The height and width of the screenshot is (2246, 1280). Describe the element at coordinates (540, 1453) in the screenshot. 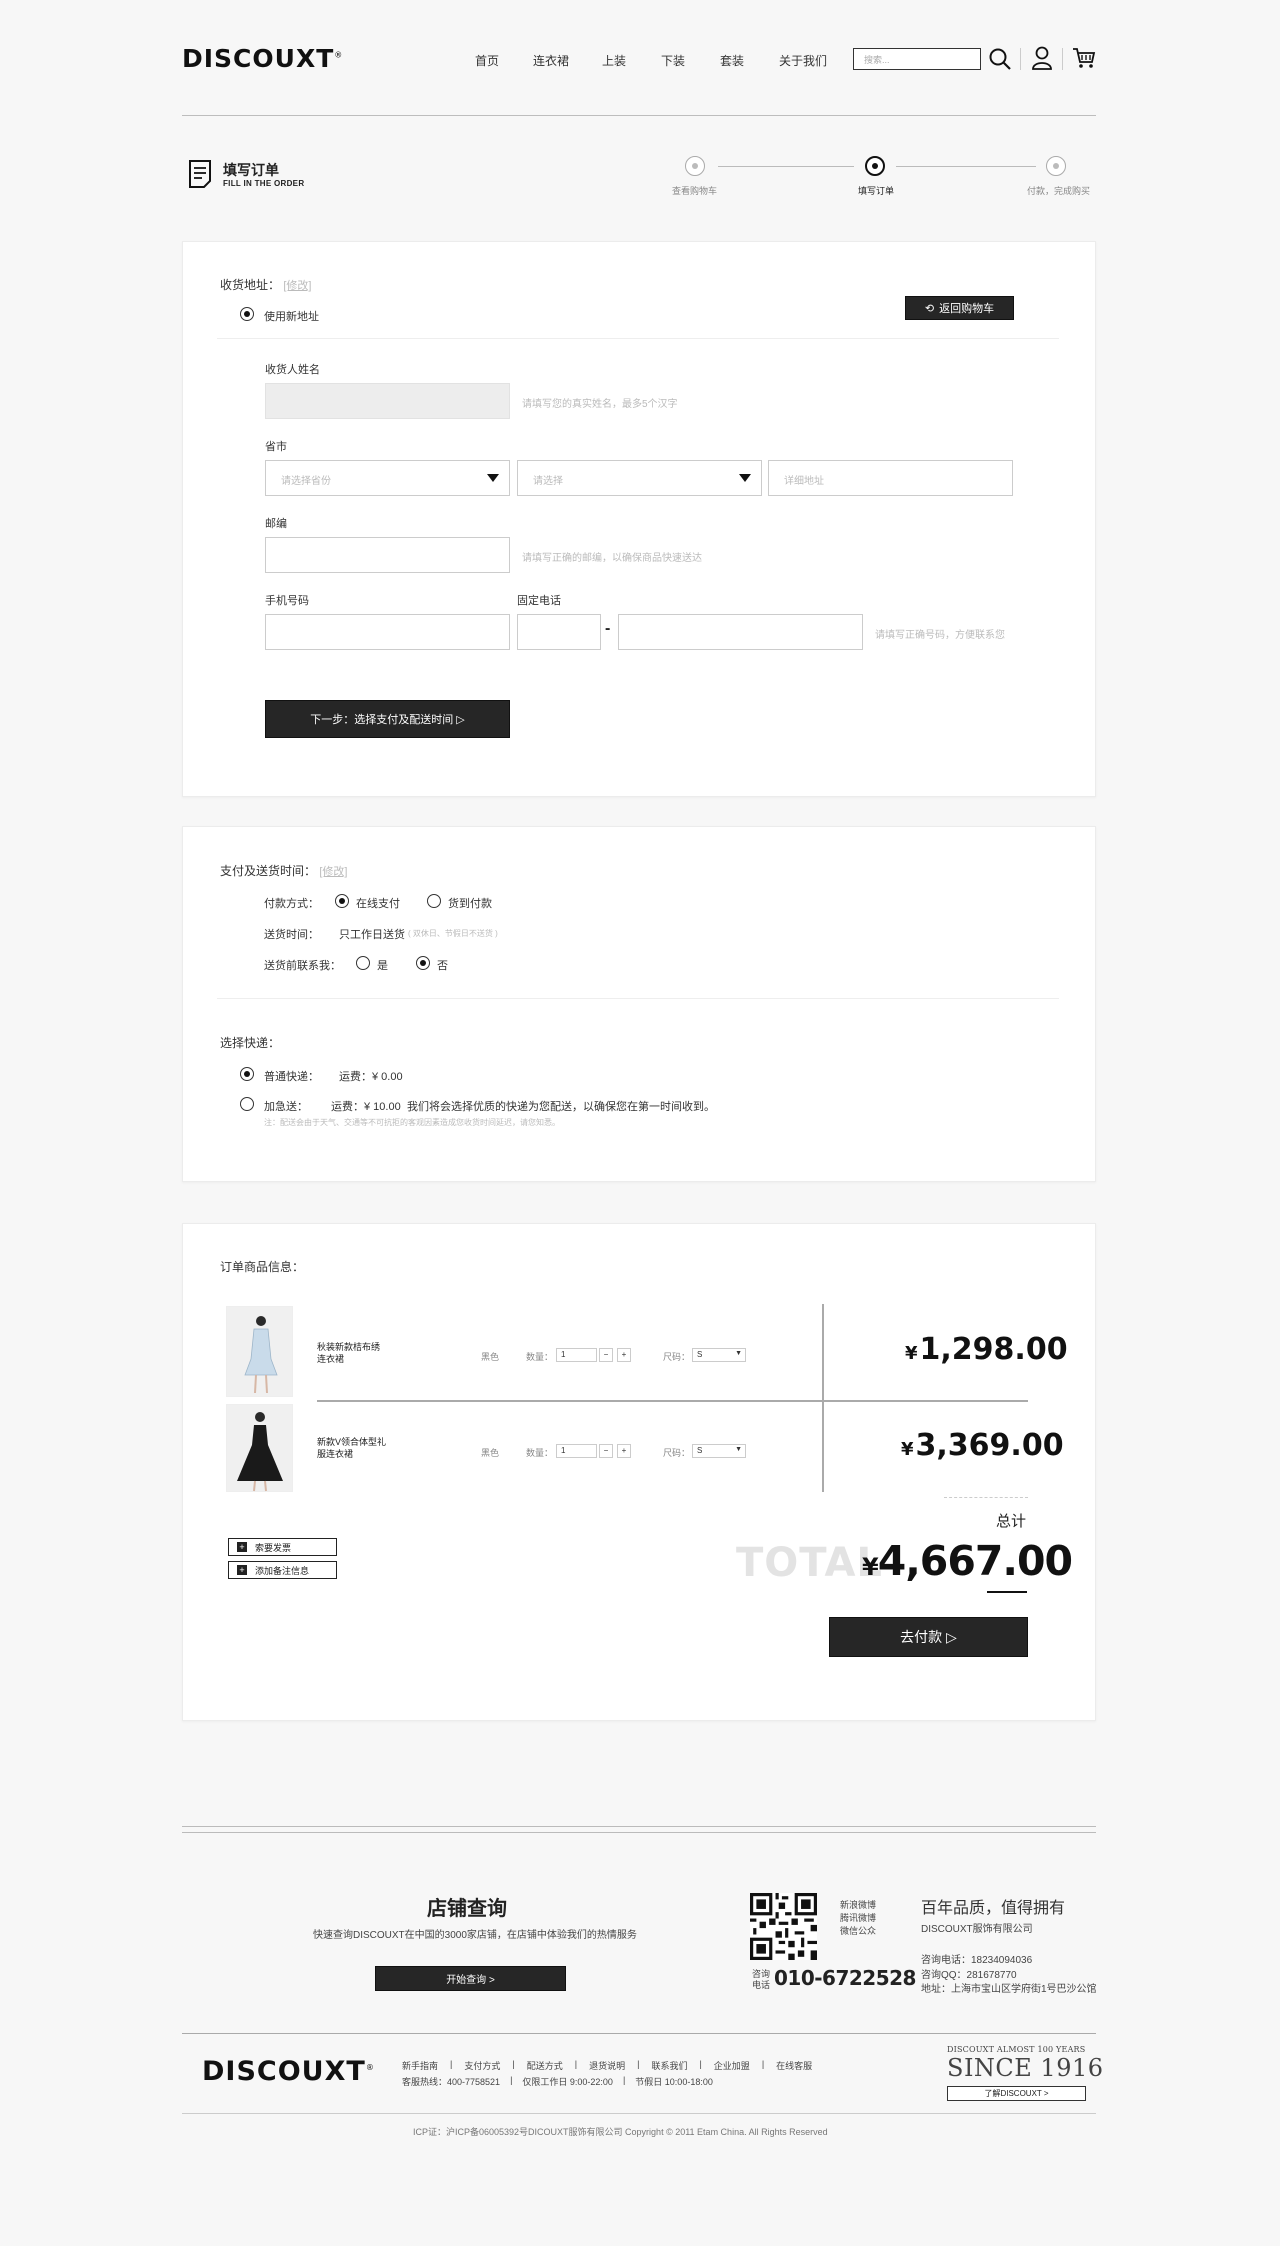

I see `quantity-label: 数量：` at that location.